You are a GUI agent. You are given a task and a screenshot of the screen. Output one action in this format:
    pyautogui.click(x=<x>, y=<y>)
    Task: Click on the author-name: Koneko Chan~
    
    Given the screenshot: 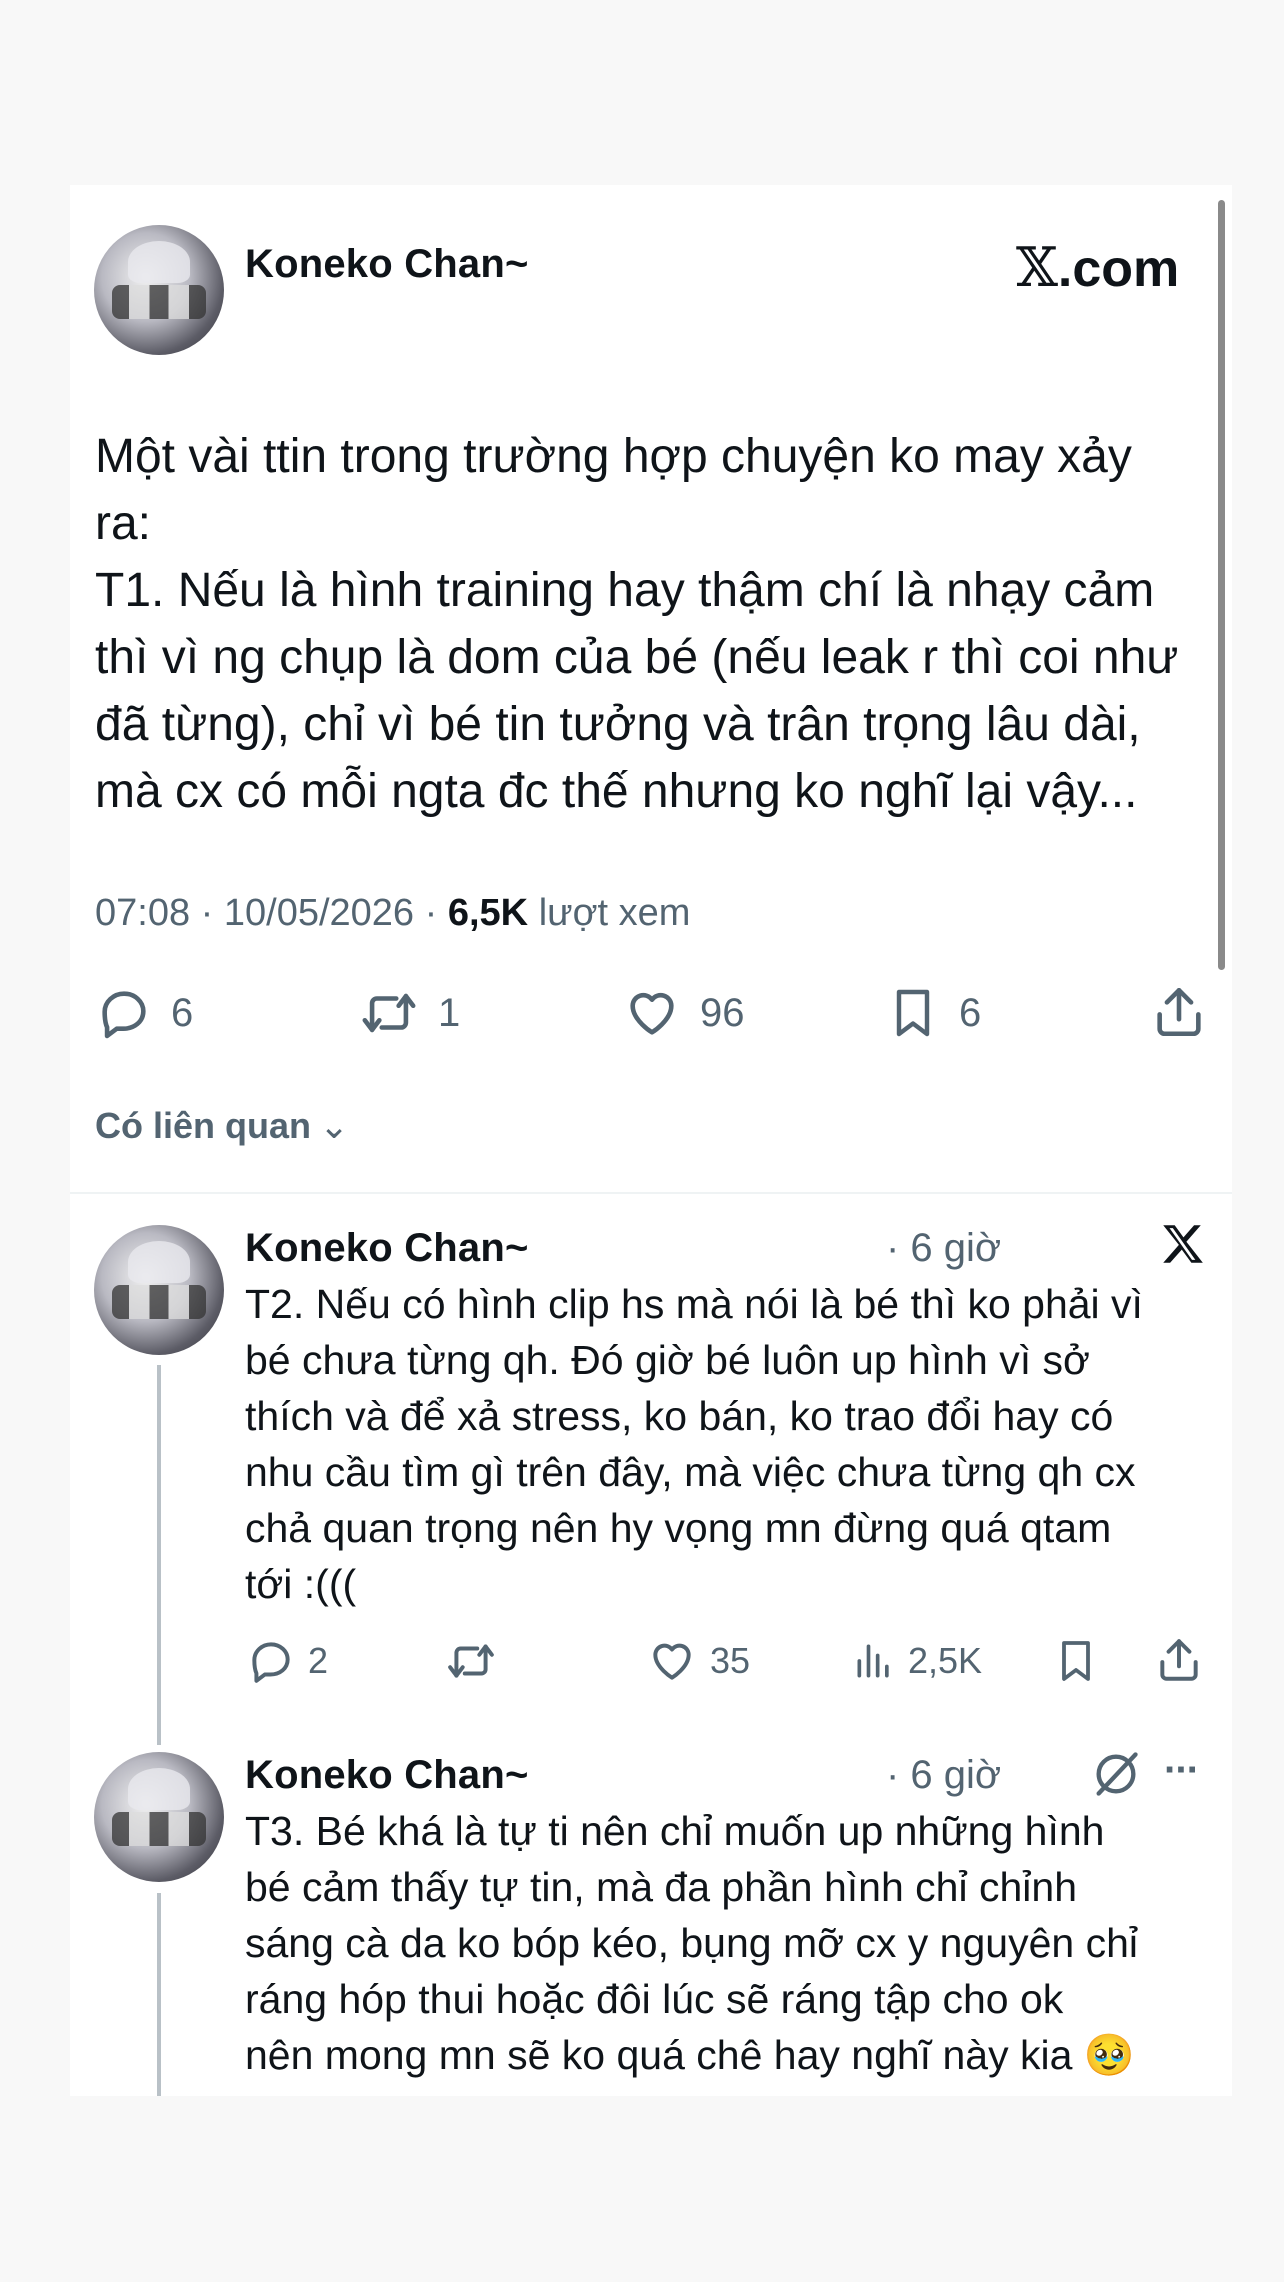 What is the action you would take?
    pyautogui.click(x=387, y=264)
    